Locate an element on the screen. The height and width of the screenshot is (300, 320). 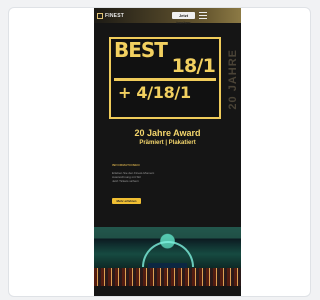
hero-gold-band is located at coordinates (165, 79).